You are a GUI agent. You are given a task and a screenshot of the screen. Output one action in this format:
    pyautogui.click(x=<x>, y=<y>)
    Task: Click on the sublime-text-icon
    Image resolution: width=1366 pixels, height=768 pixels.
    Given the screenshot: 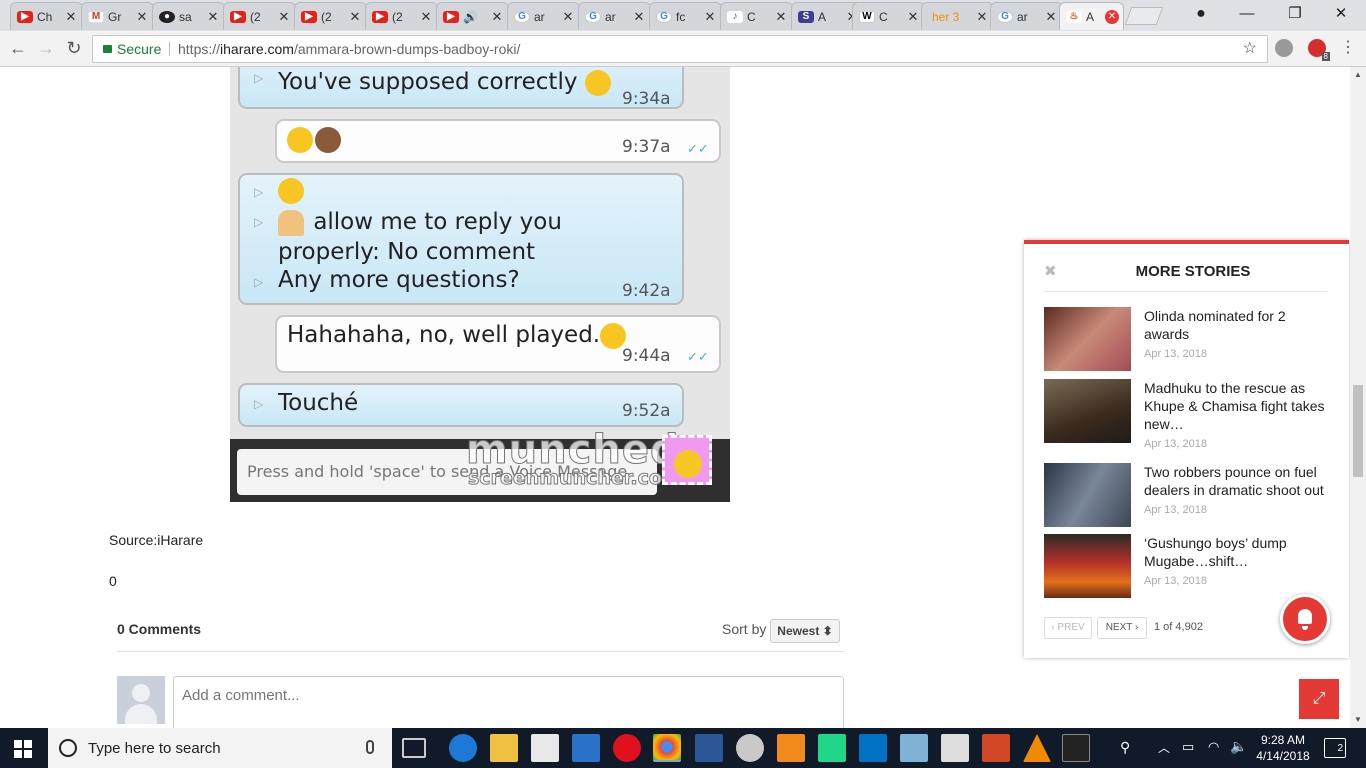 What is the action you would take?
    pyautogui.click(x=791, y=748)
    